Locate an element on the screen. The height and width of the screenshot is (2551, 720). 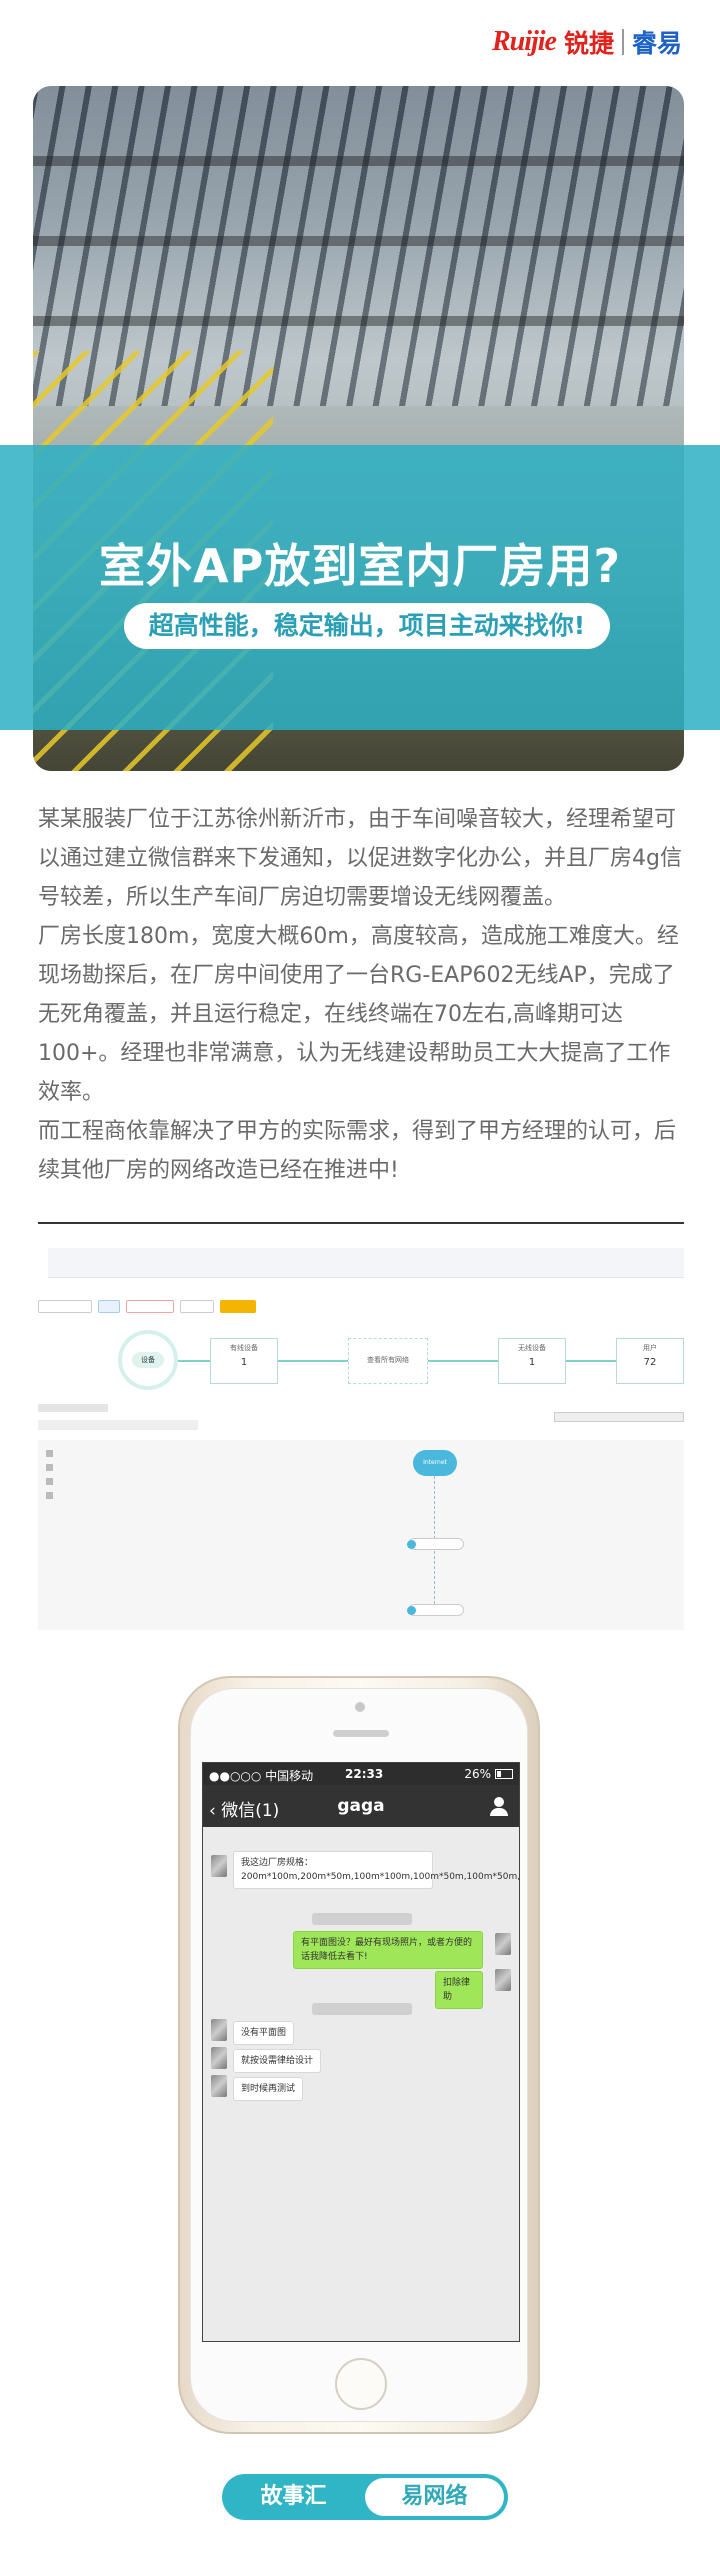
flow-node-users: 用户 72 is located at coordinates (650, 1361).